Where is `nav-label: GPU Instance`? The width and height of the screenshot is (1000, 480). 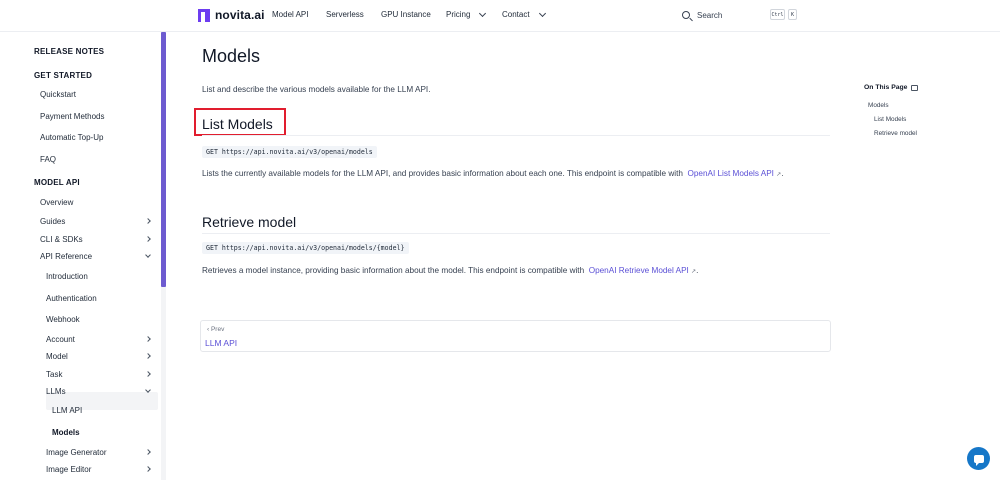
nav-label: GPU Instance is located at coordinates (406, 14).